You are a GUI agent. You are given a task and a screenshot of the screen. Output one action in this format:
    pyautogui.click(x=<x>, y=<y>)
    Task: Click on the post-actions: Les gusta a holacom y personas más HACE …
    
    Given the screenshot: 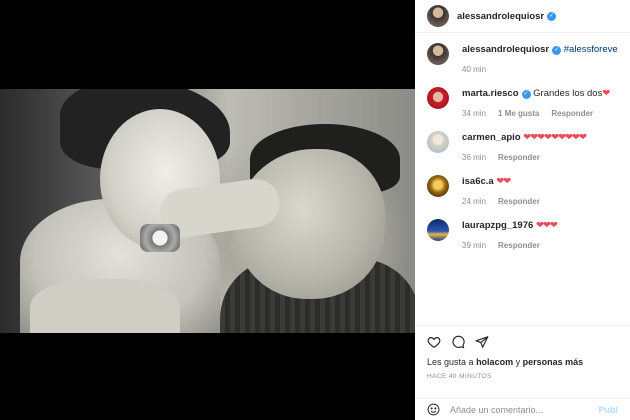 What is the action you would take?
    pyautogui.click(x=522, y=352)
    